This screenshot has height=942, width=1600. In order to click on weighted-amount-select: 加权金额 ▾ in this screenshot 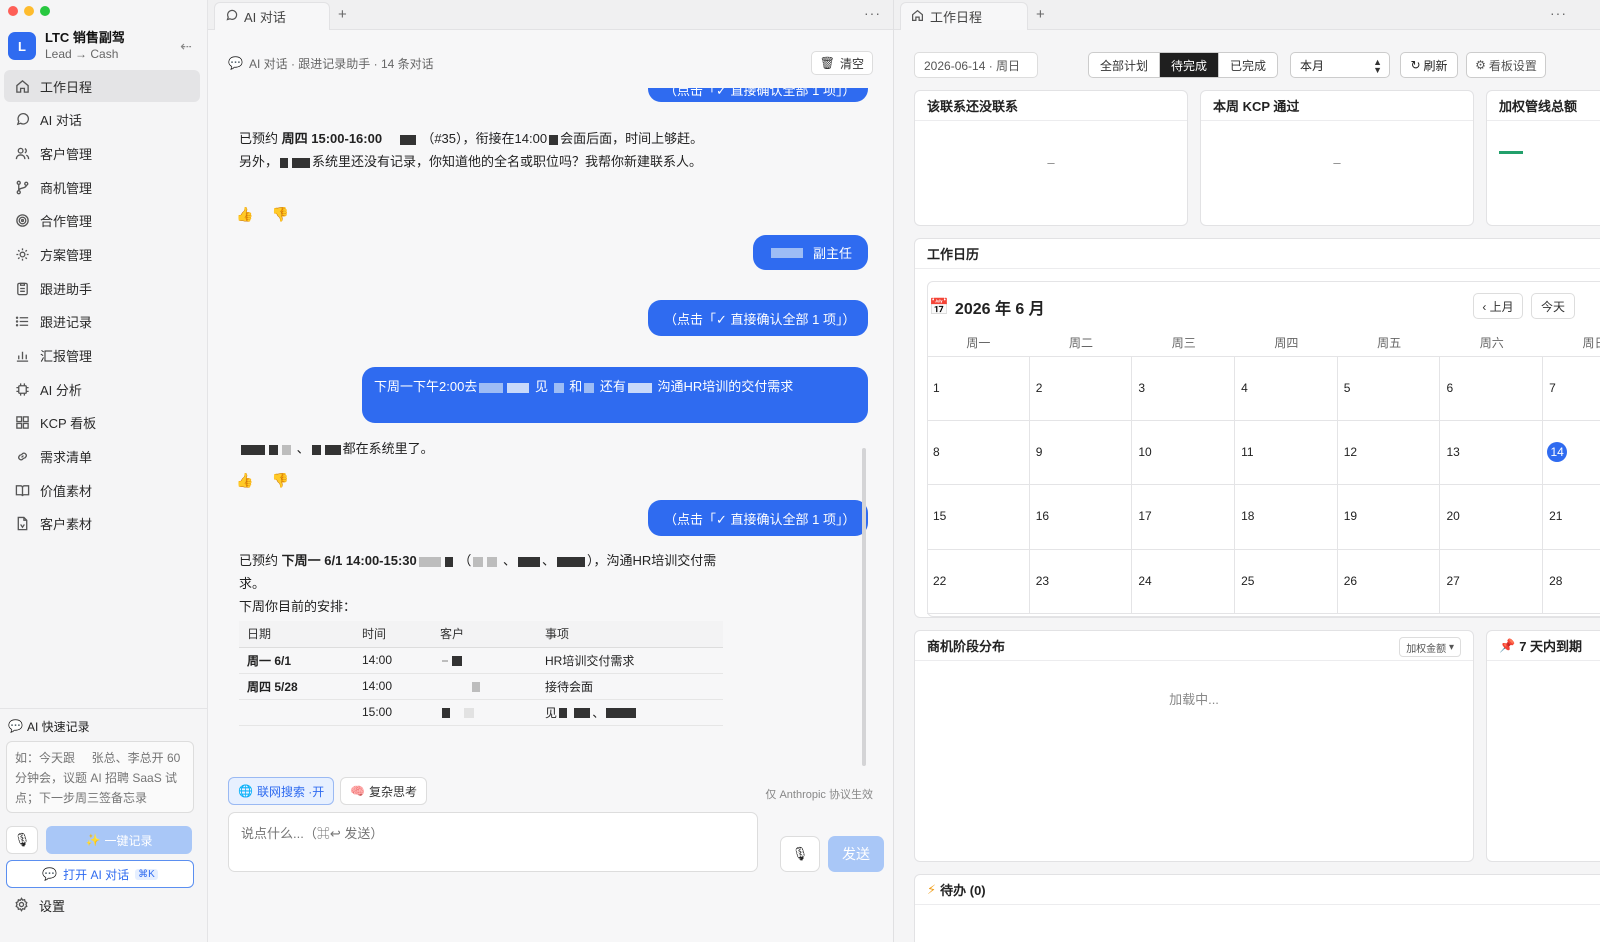, I will do `click(1430, 647)`.